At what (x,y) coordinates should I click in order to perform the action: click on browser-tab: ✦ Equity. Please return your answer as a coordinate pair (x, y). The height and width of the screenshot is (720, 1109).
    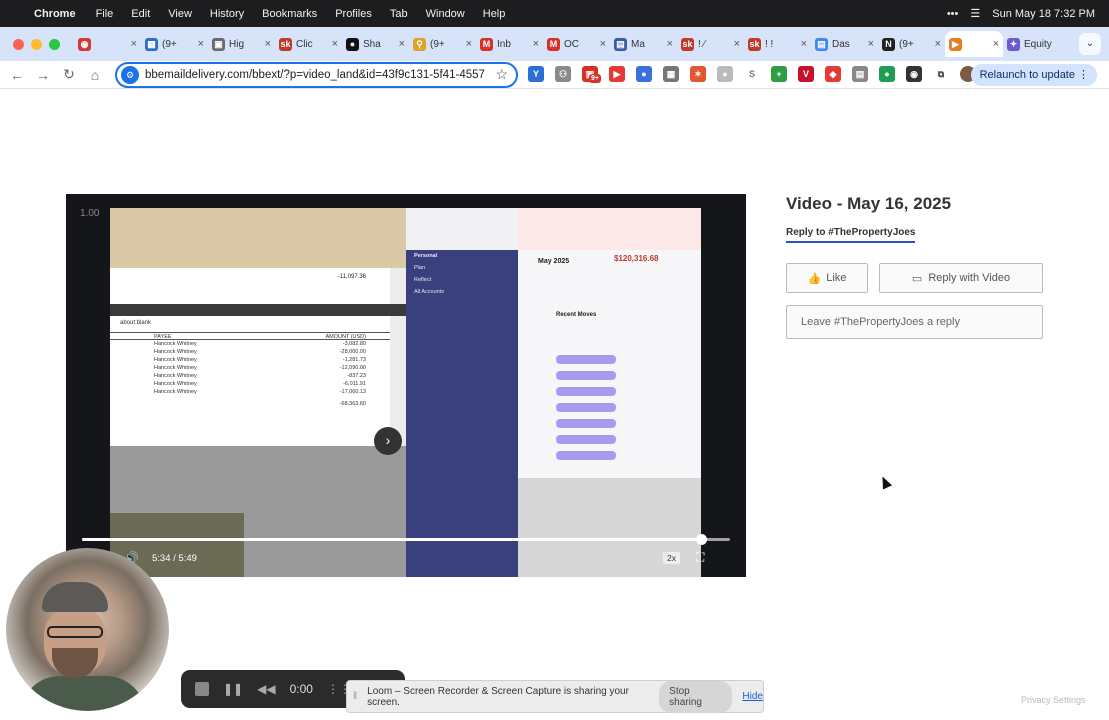
    Looking at the image, I should click on (1036, 44).